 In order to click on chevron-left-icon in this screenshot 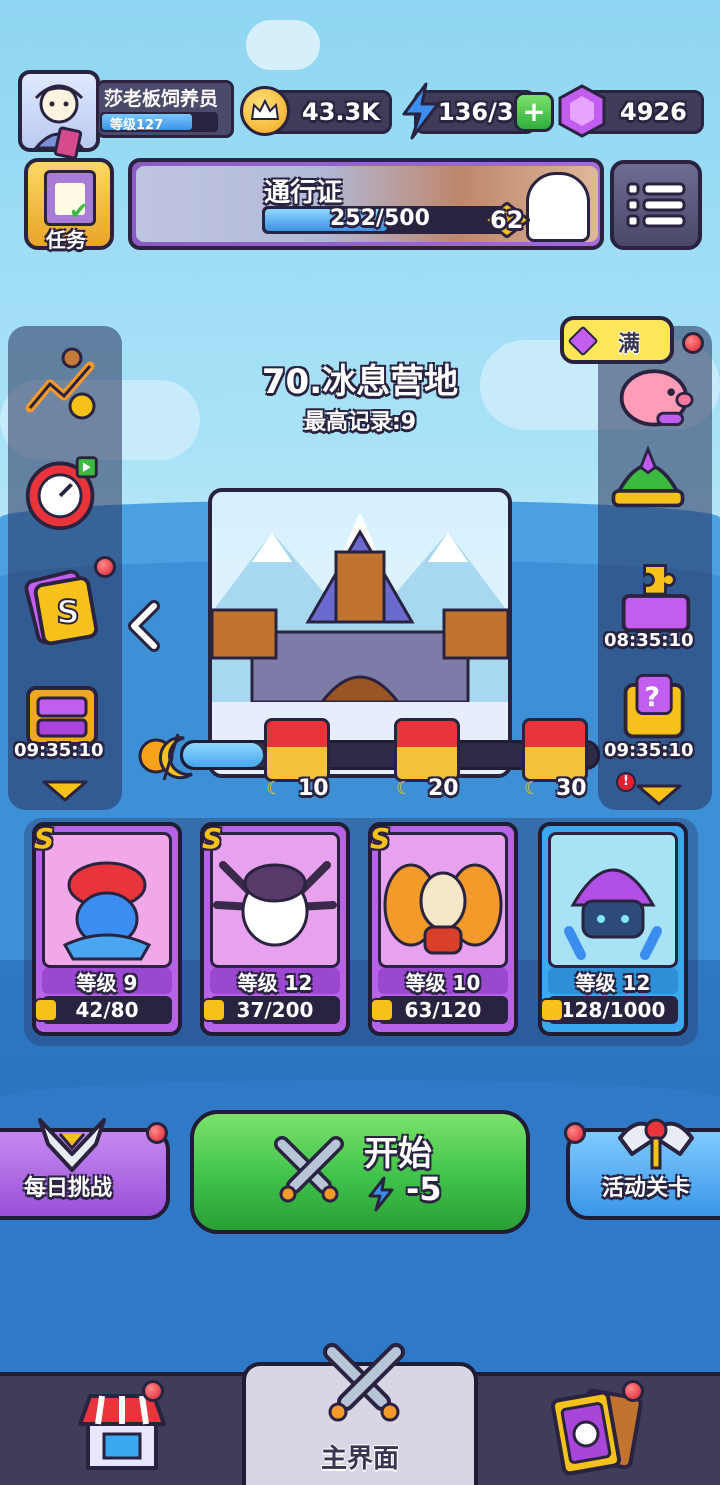, I will do `click(144, 626)`.